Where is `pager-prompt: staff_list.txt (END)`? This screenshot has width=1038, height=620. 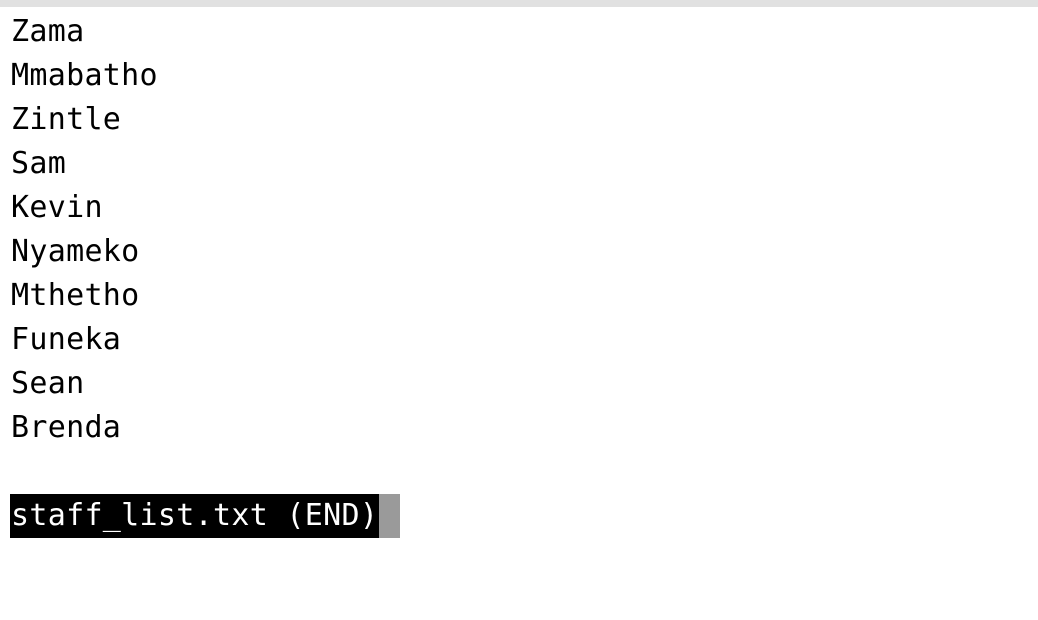
pager-prompt: staff_list.txt (END) is located at coordinates (524, 516).